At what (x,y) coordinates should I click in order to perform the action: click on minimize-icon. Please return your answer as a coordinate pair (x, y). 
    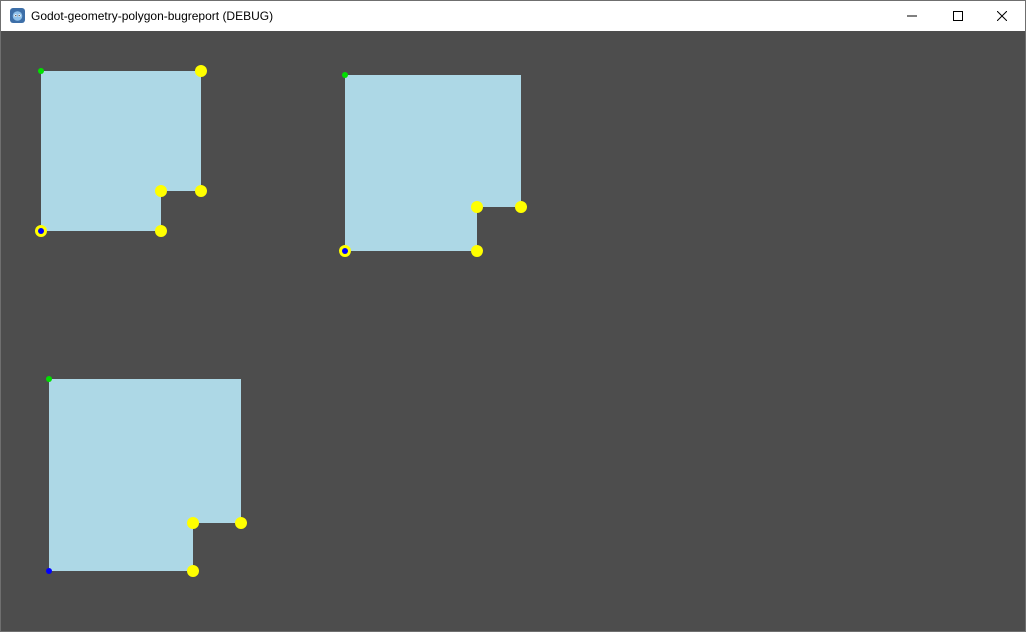
    Looking at the image, I should click on (912, 16).